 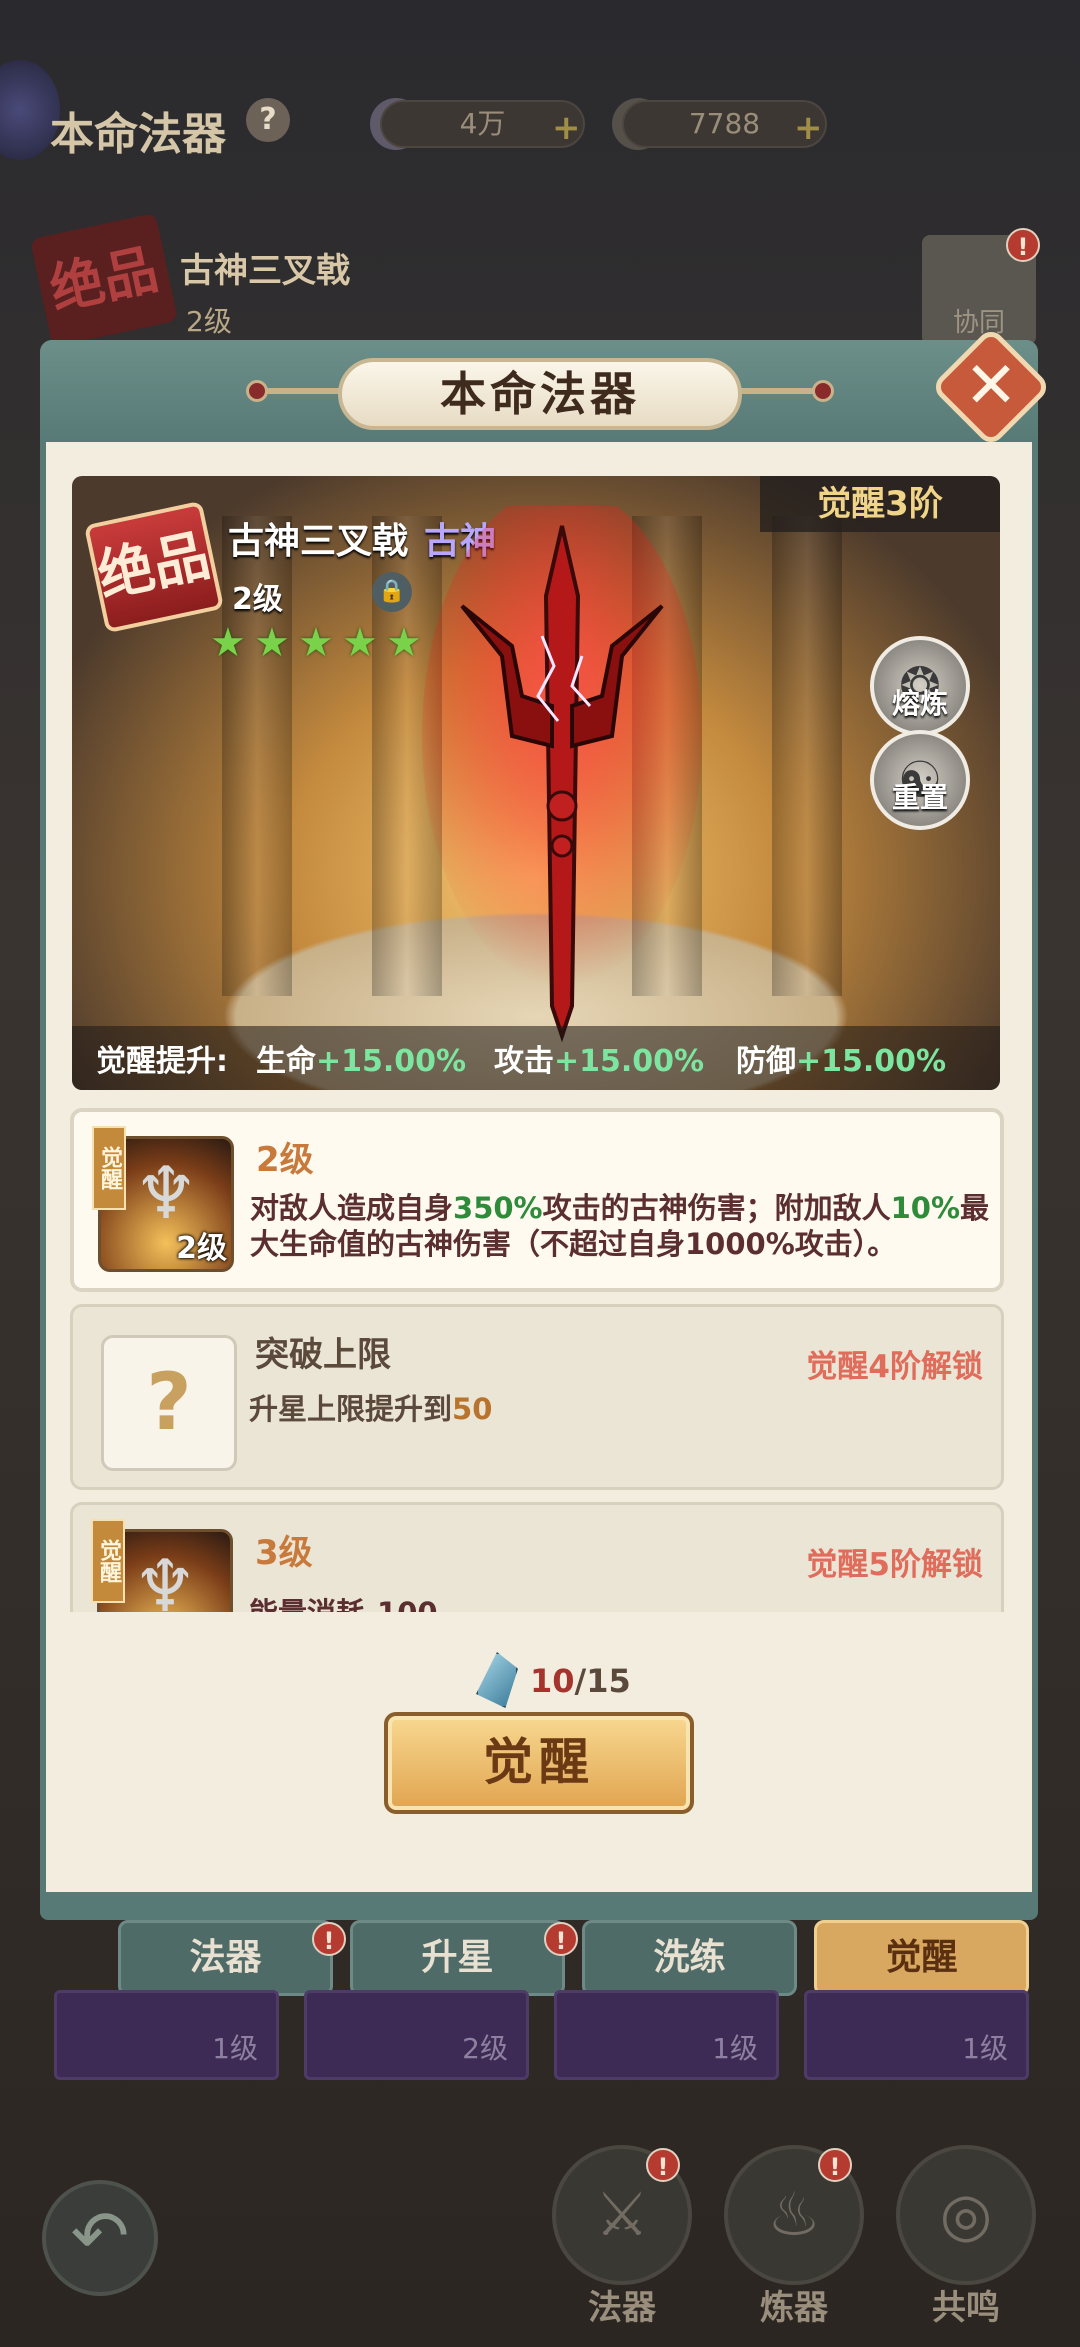 I want to click on desc-value: 10%, so click(x=925, y=1208).